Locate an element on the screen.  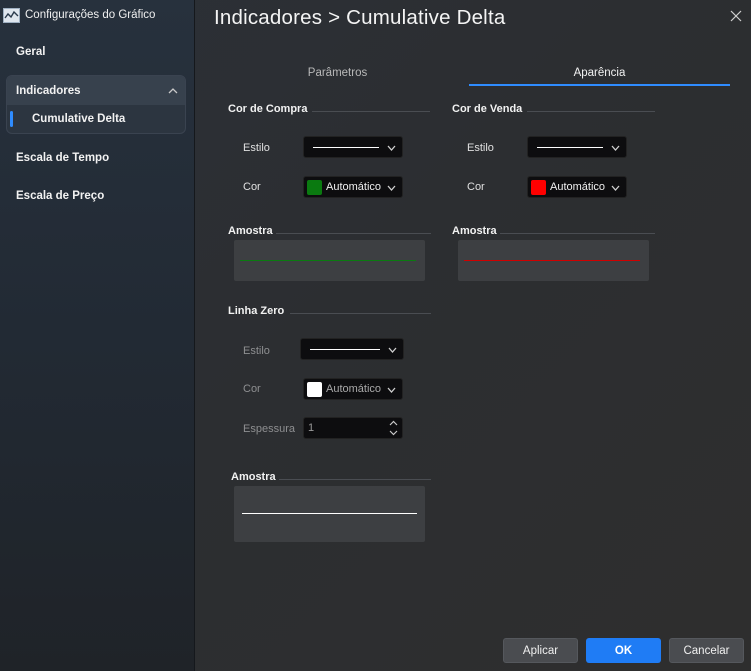
tab-parametros: Parâmetros is located at coordinates (337, 73).